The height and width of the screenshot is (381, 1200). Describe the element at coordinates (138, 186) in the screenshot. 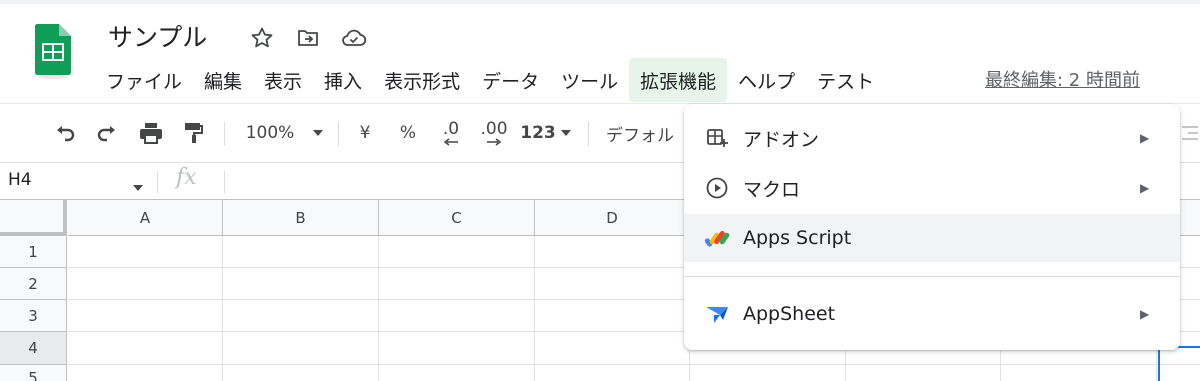

I see `name-box-caret-icon` at that location.